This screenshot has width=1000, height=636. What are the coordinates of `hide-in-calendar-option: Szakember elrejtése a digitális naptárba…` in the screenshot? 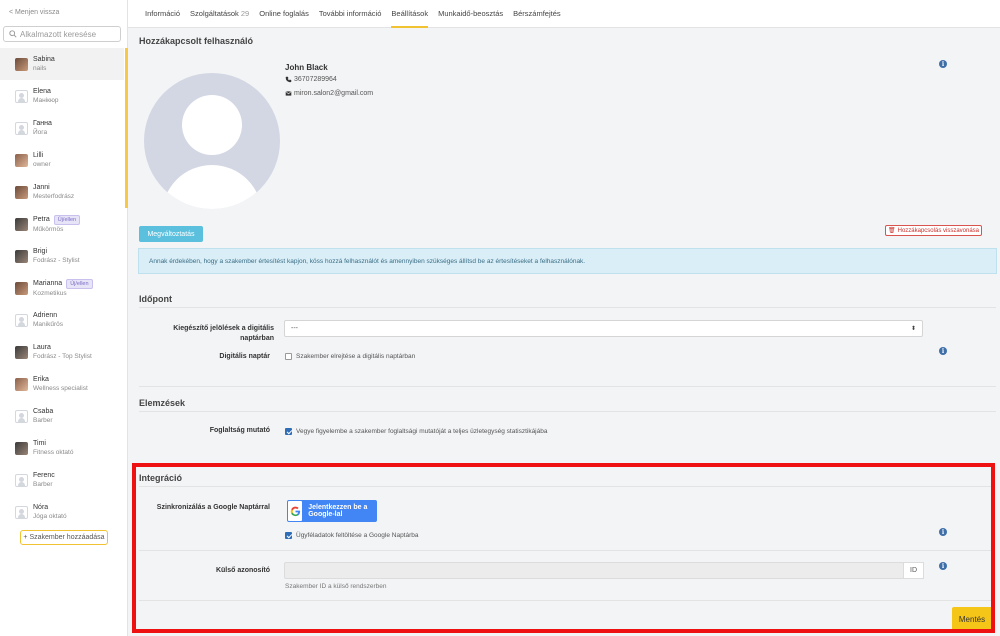 It's located at (350, 356).